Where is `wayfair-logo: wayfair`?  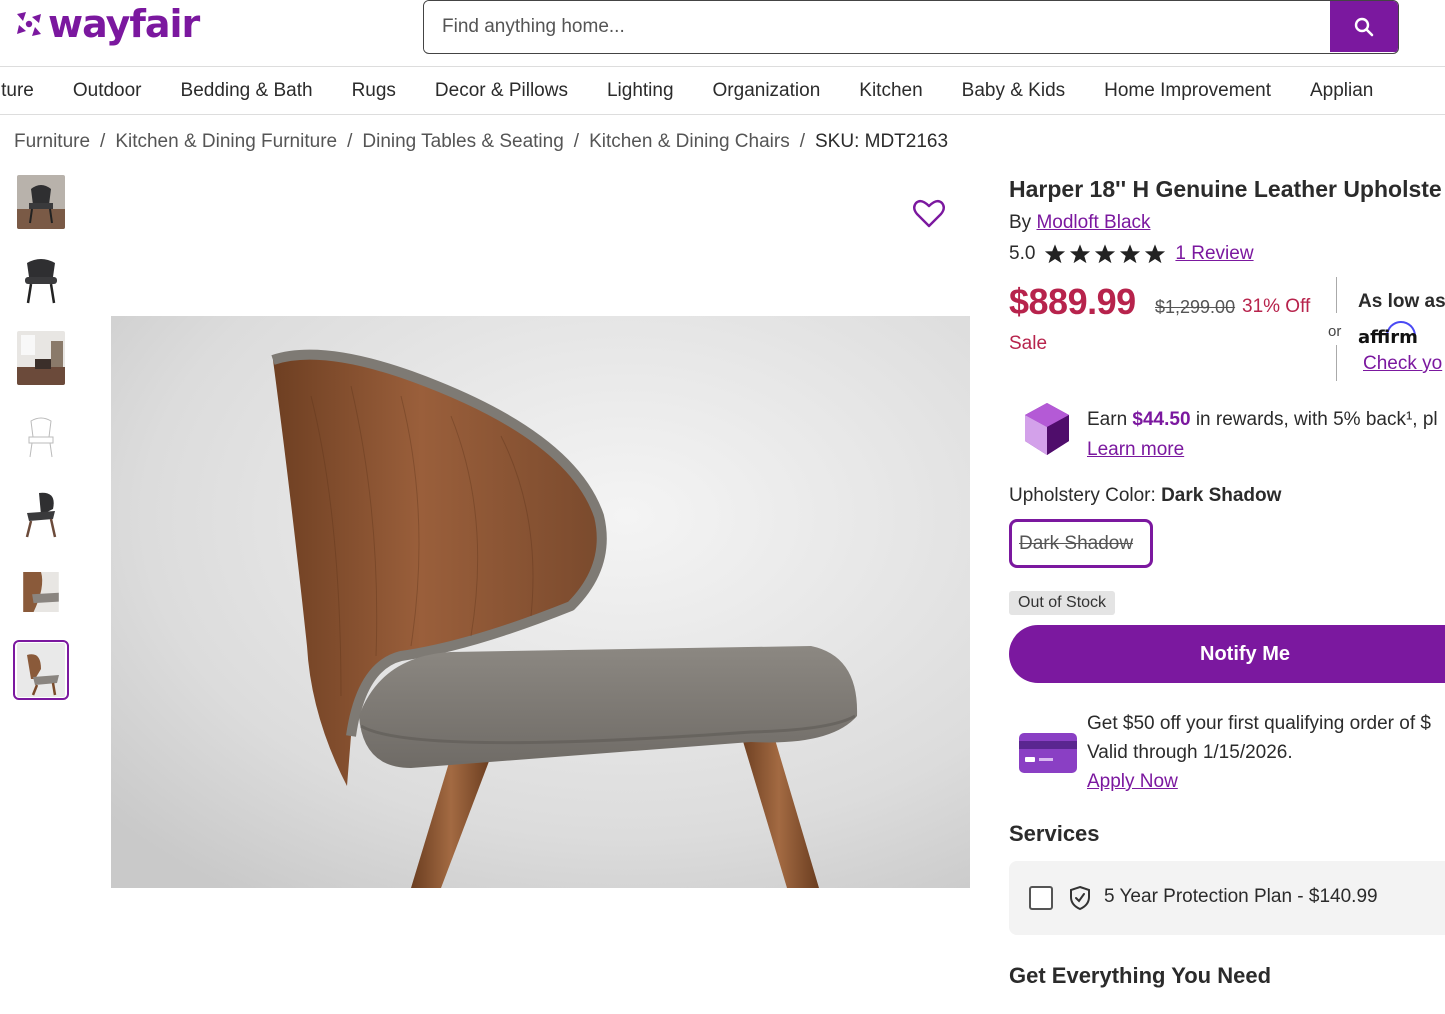 wayfair-logo: wayfair is located at coordinates (107, 24).